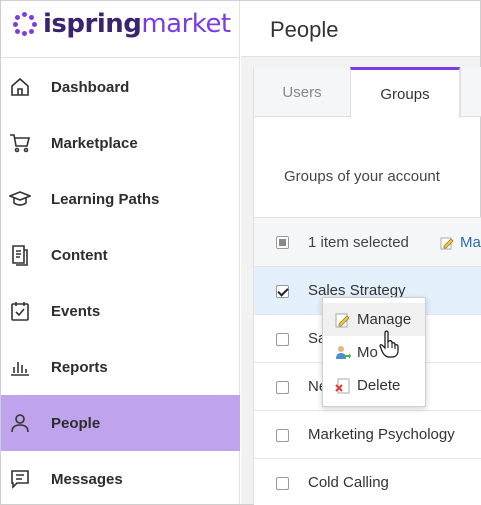 Image resolution: width=481 pixels, height=505 pixels. I want to click on cart-icon, so click(20, 143).